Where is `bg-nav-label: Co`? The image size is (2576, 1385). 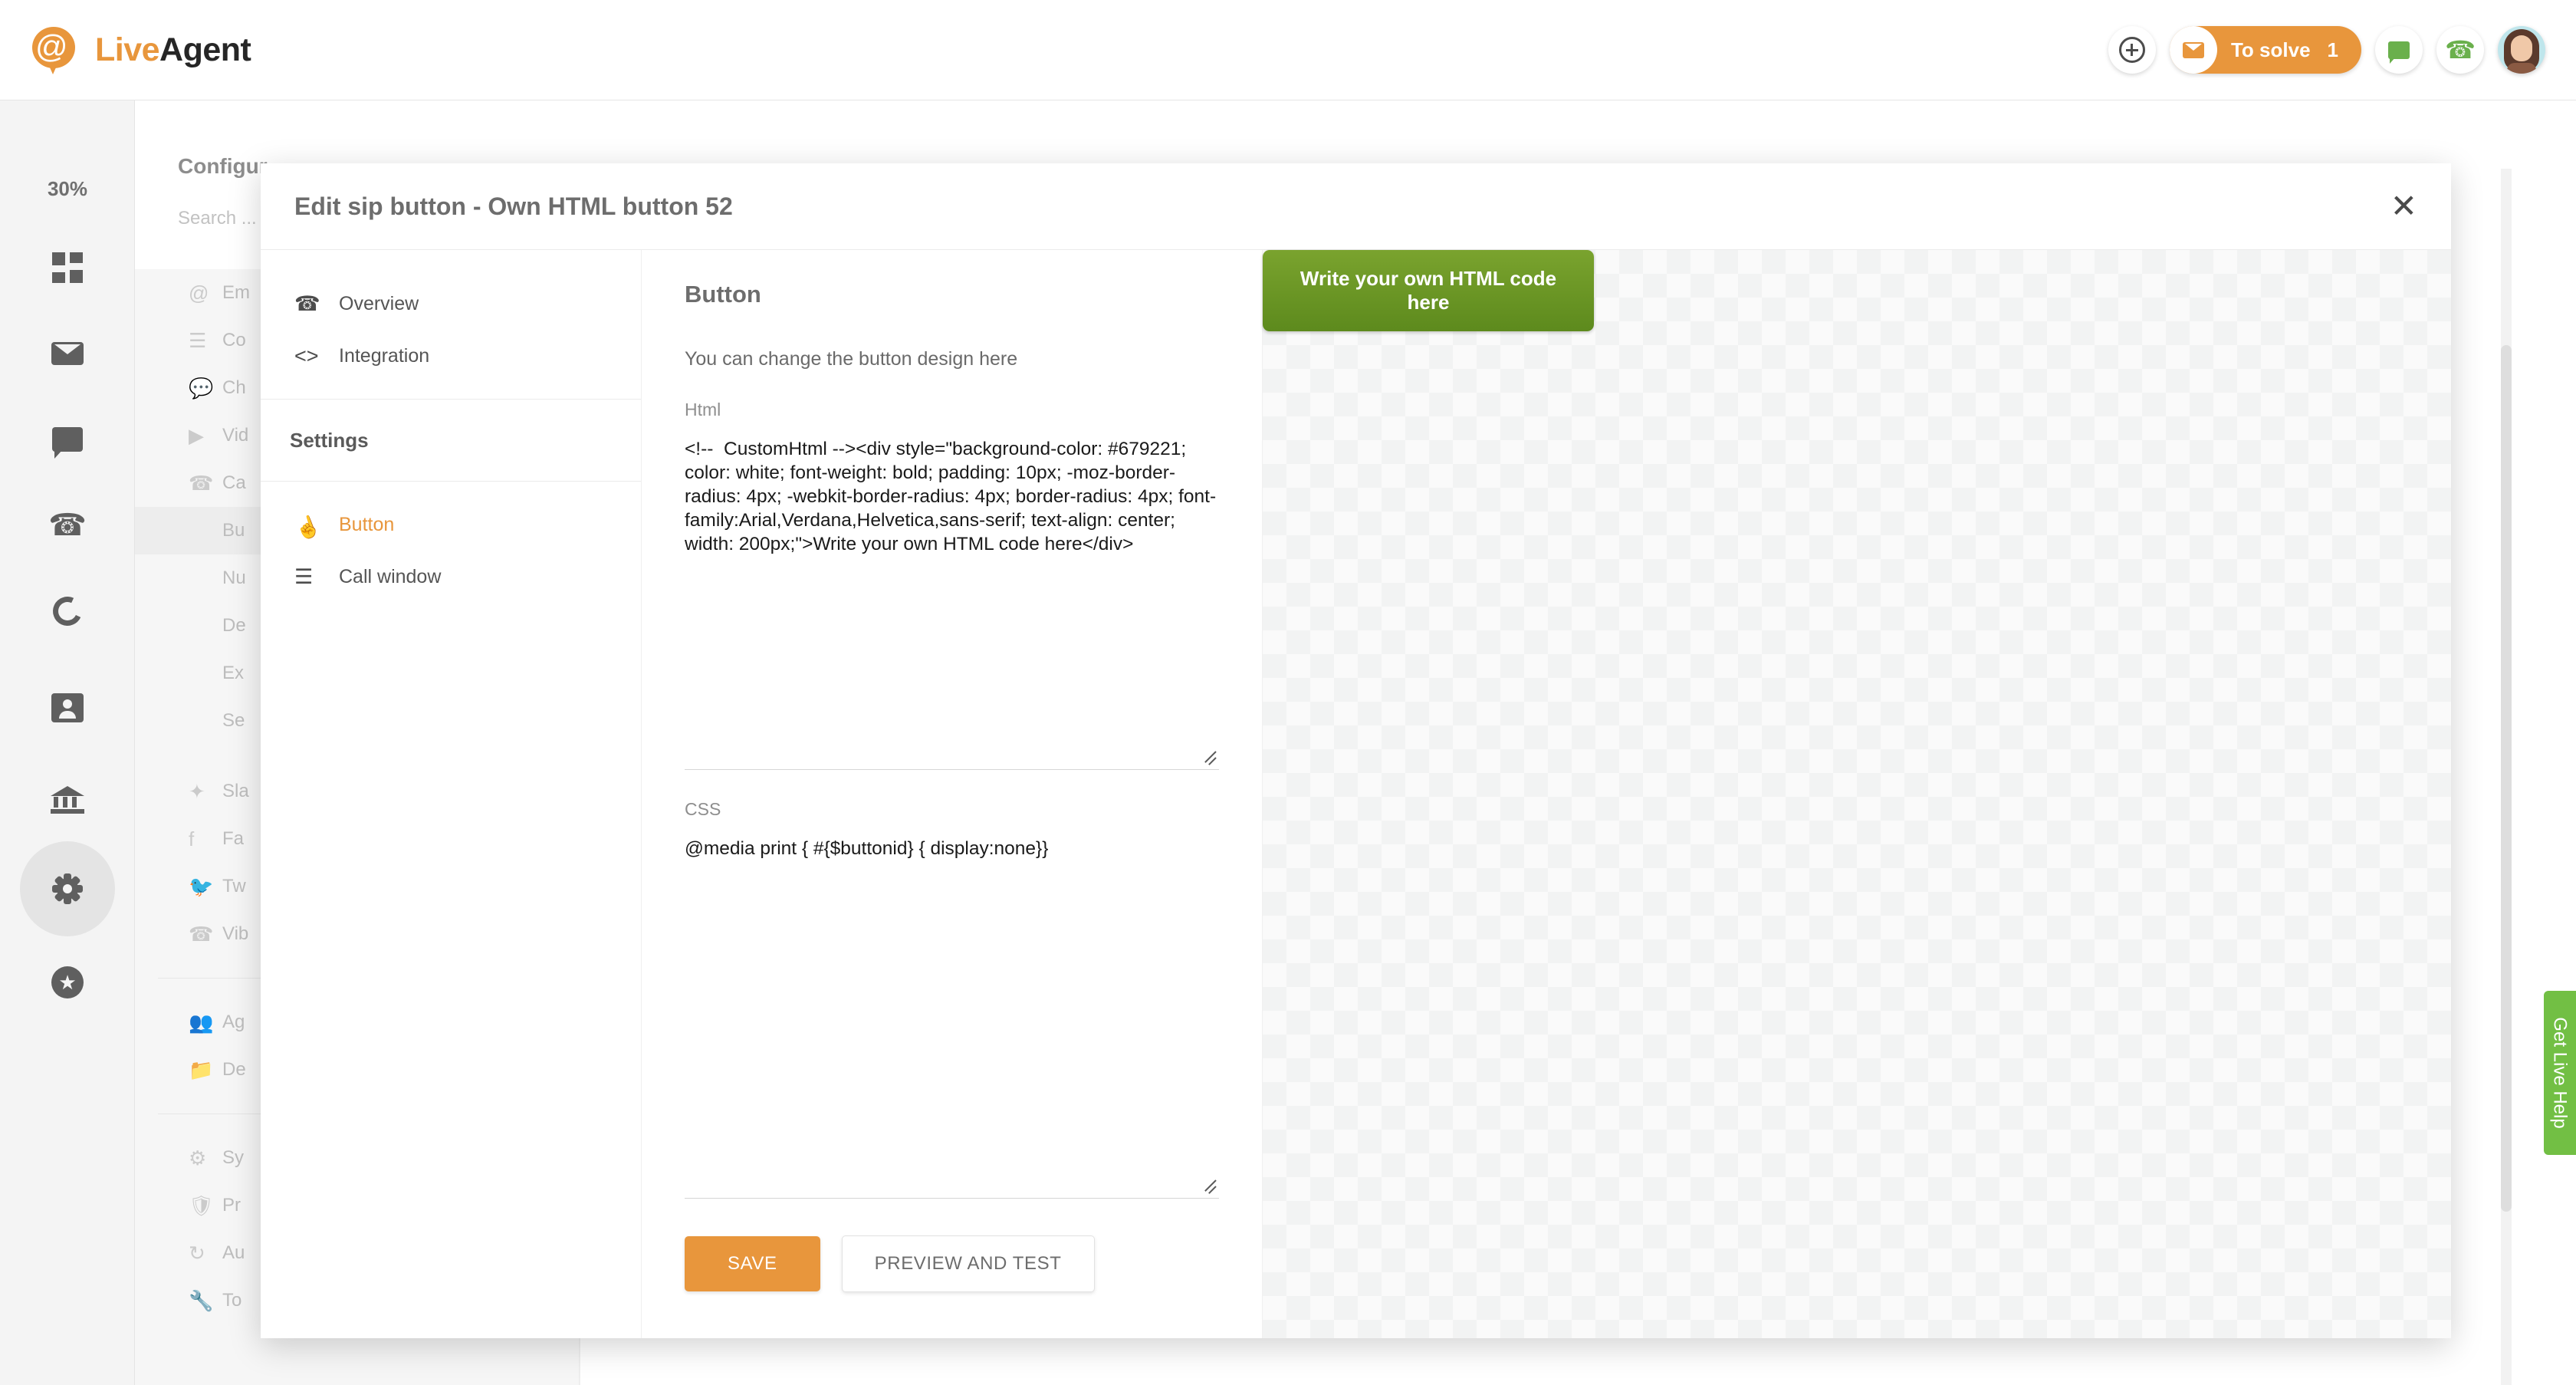 bg-nav-label: Co is located at coordinates (234, 340).